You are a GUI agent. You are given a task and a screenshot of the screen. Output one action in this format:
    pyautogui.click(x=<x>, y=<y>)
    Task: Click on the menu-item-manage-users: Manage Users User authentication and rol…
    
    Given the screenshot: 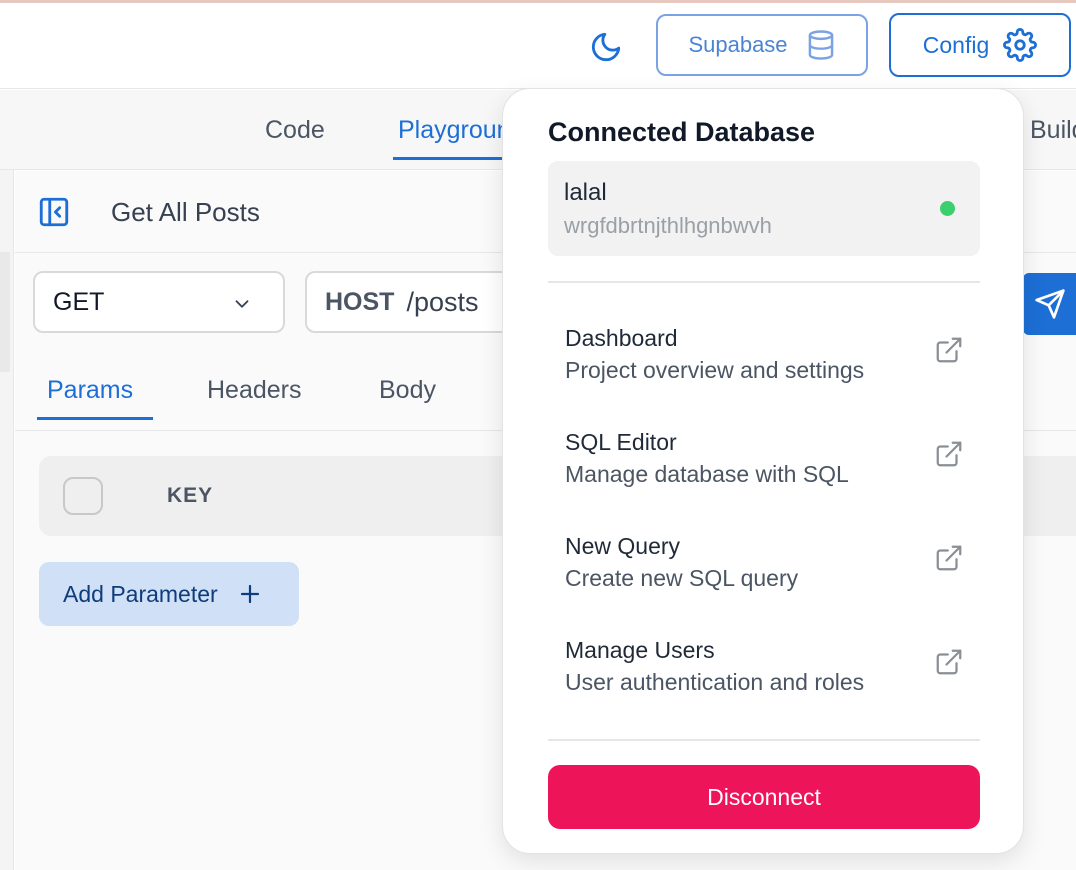 What is the action you would take?
    pyautogui.click(x=764, y=682)
    